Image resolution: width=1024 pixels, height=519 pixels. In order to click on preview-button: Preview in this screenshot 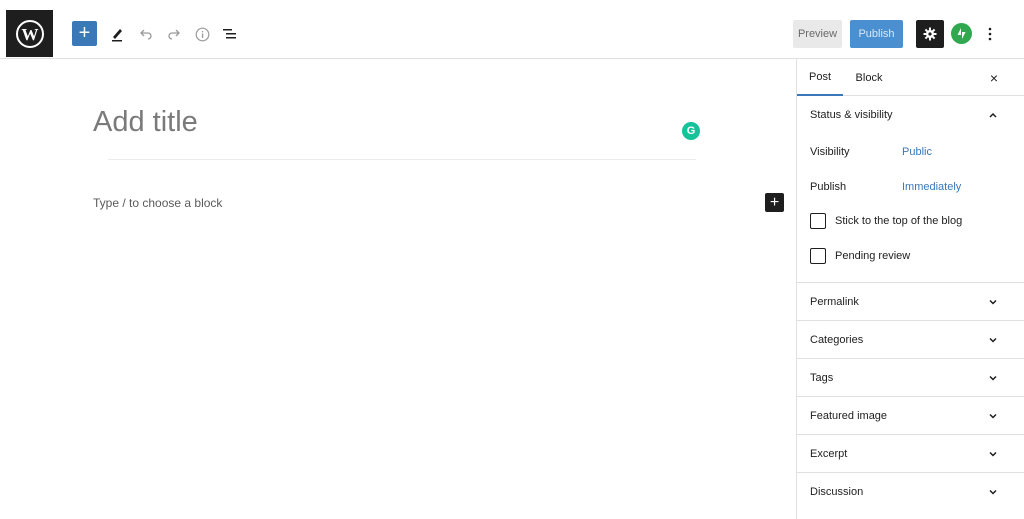, I will do `click(817, 34)`.